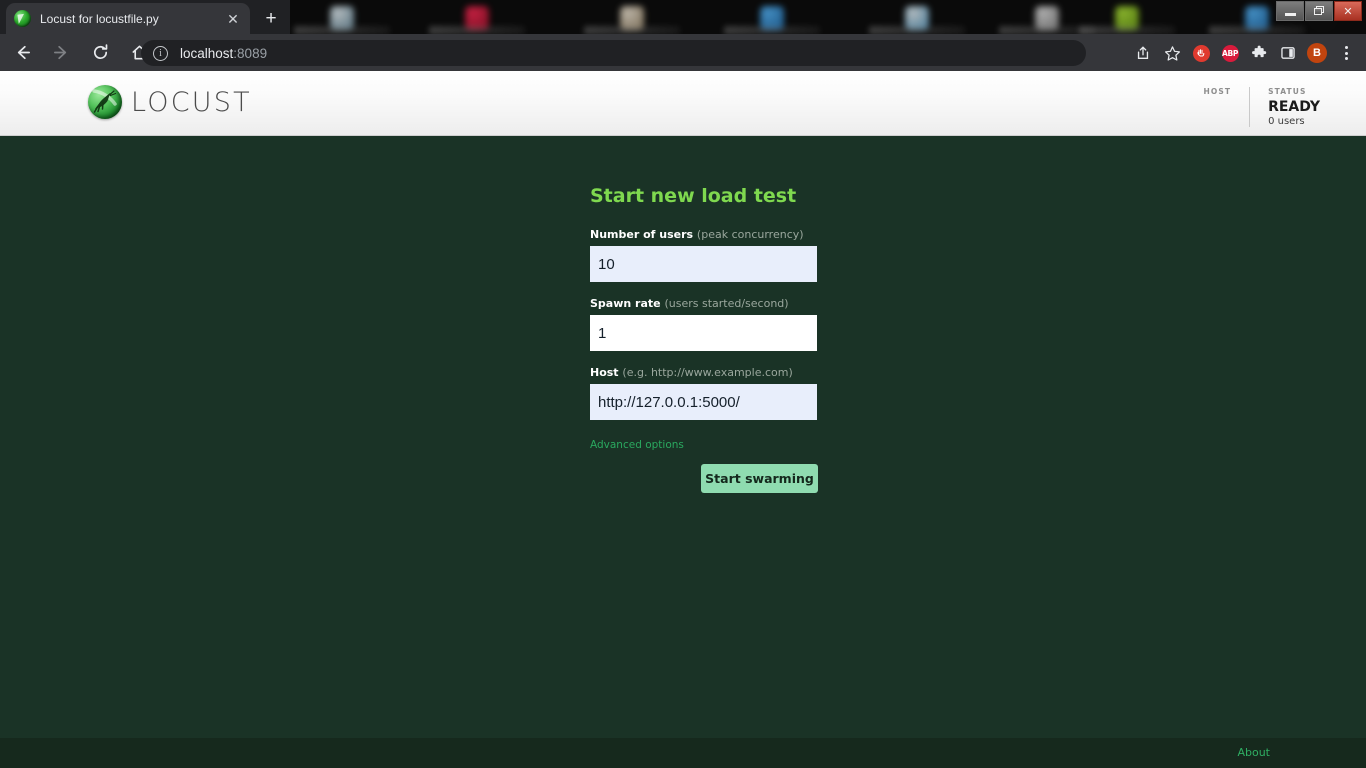 The width and height of the screenshot is (1366, 768). Describe the element at coordinates (703, 264) in the screenshot. I see `user_count-input` at that location.